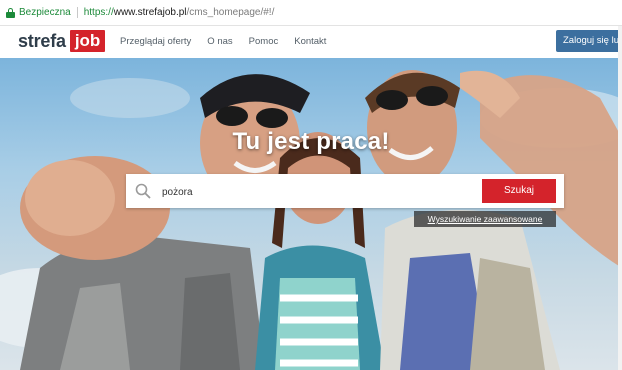 Image resolution: width=622 pixels, height=370 pixels. Describe the element at coordinates (311, 141) in the screenshot. I see `hero-title: Tu jest praca!` at that location.